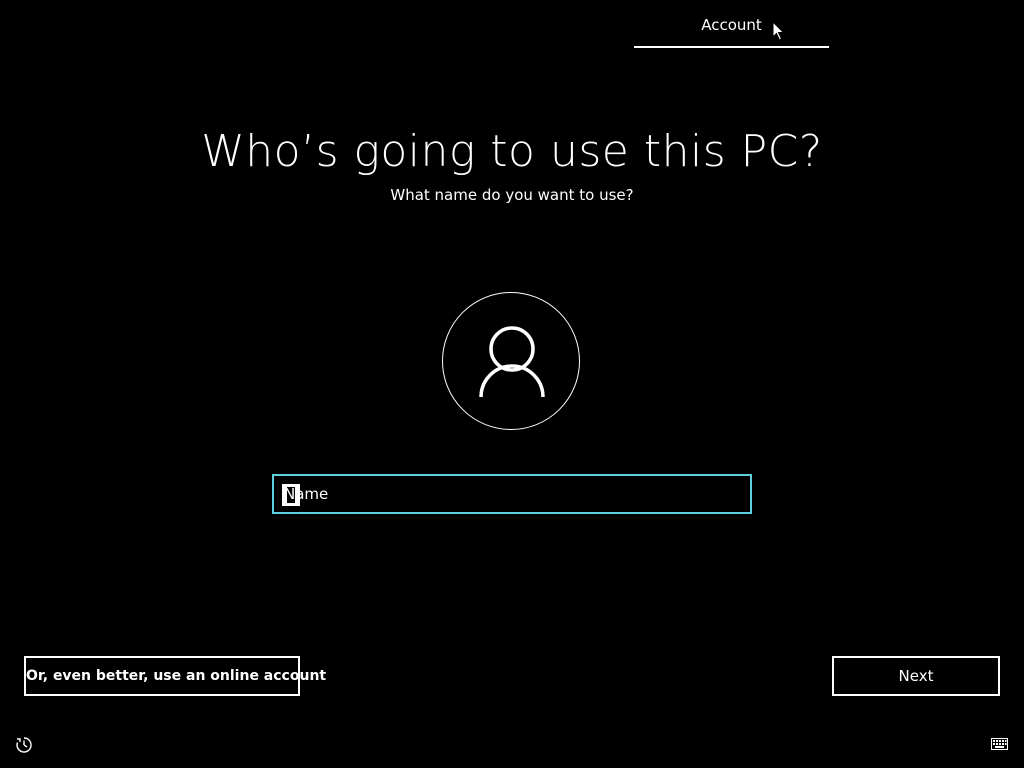 This screenshot has height=768, width=1024. What do you see at coordinates (24, 745) in the screenshot?
I see `ease-of-access-icon` at bounding box center [24, 745].